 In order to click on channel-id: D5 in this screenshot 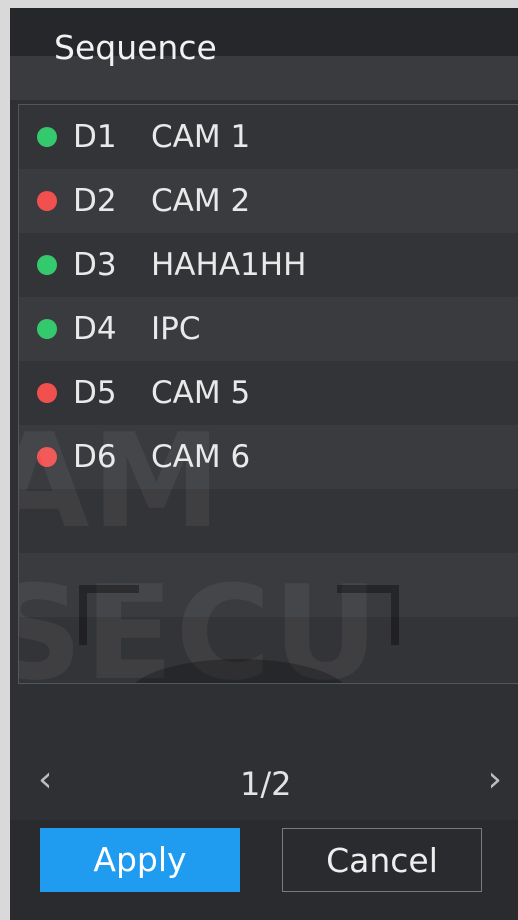, I will do `click(95, 393)`.